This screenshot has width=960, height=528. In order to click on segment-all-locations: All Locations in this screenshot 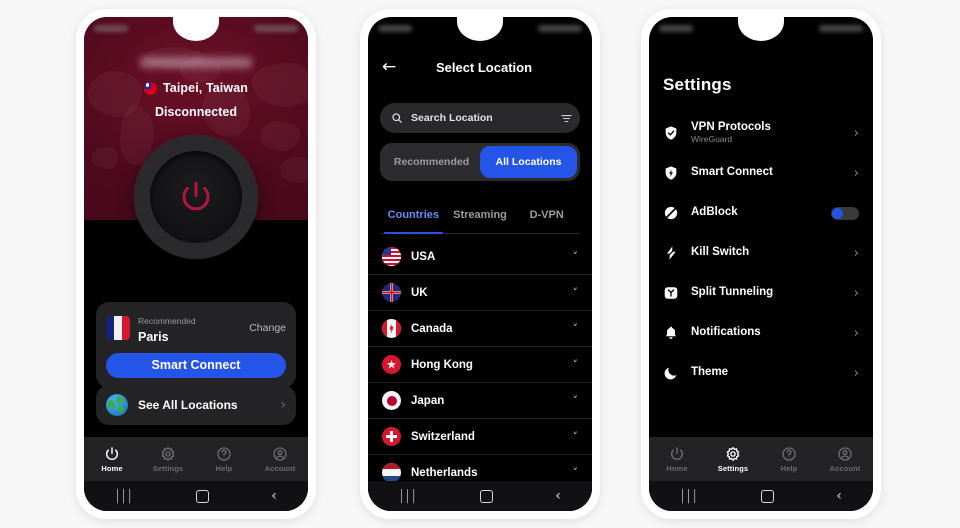, I will do `click(528, 162)`.